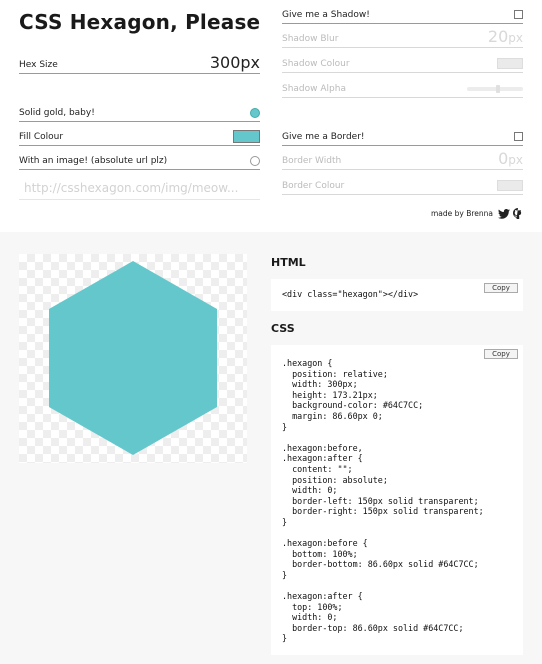  I want to click on border-colour-picker, so click(510, 185).